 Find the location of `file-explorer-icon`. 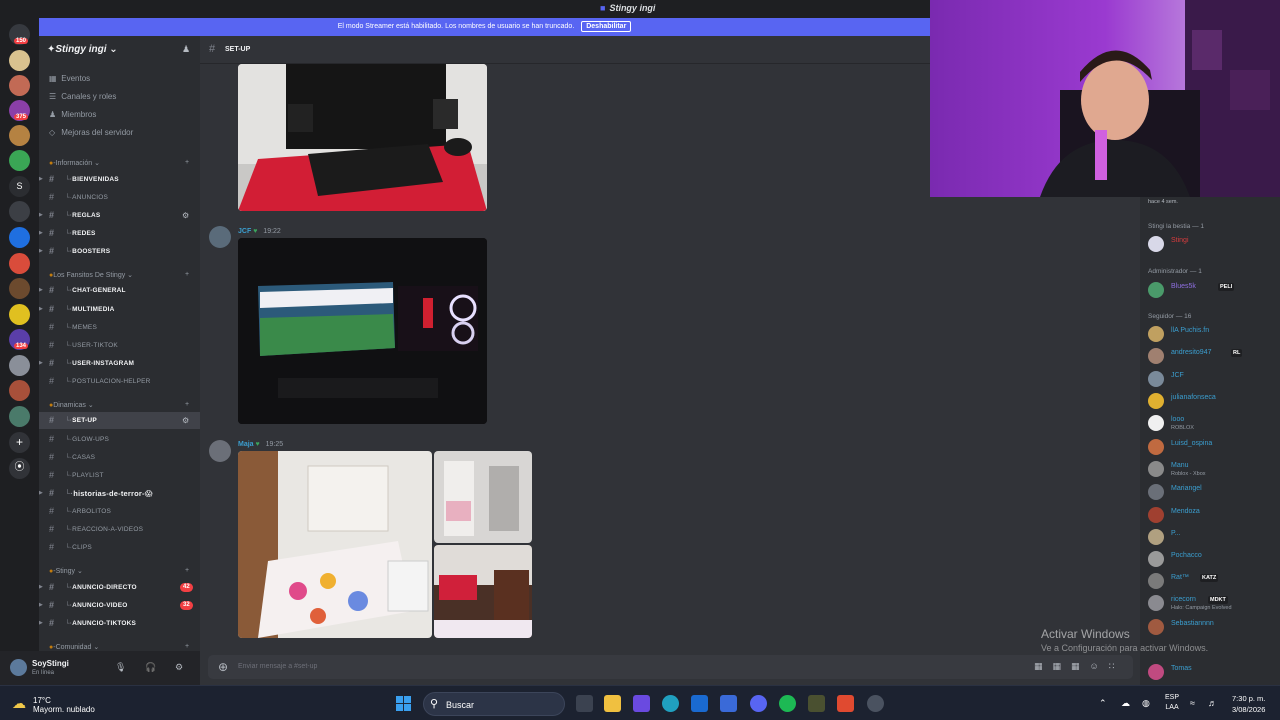

file-explorer-icon is located at coordinates (612, 703).